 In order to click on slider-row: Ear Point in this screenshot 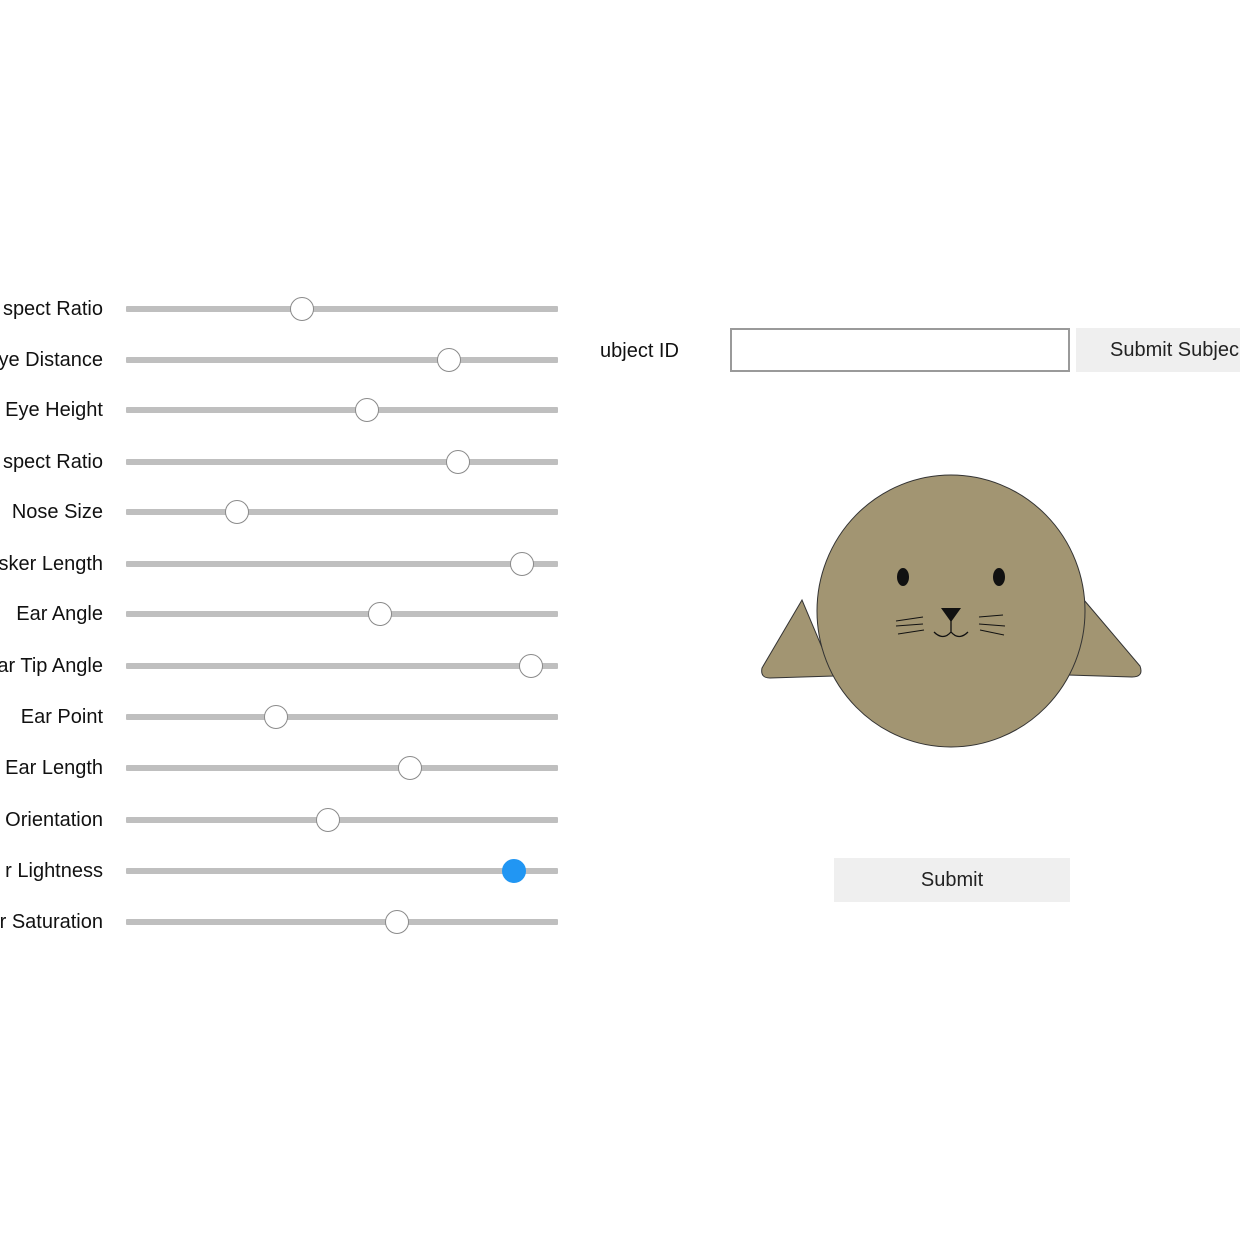, I will do `click(300, 717)`.